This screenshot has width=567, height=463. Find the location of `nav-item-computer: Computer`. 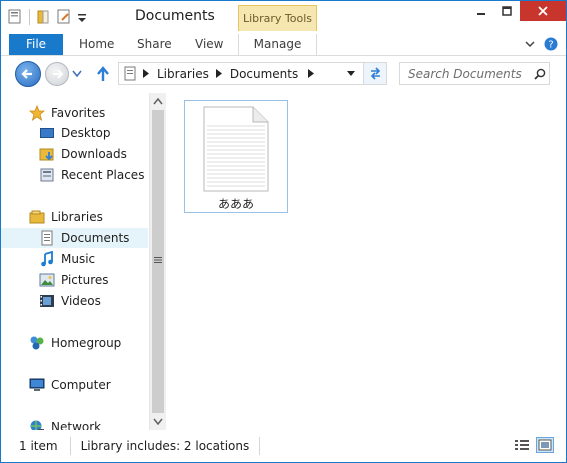

nav-item-computer: Computer is located at coordinates (74, 385).